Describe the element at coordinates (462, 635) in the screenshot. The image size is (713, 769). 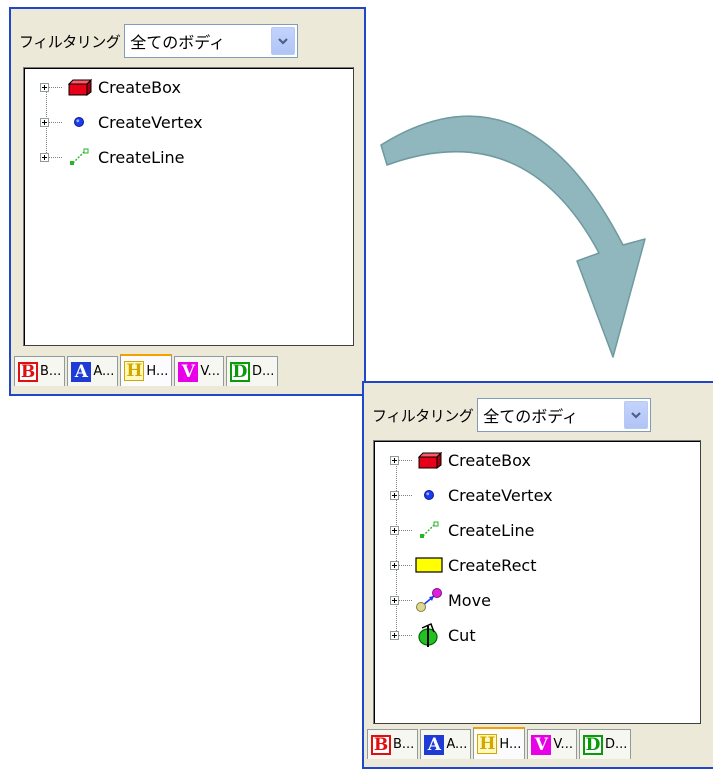
I see `tree-node-label: Cut` at that location.